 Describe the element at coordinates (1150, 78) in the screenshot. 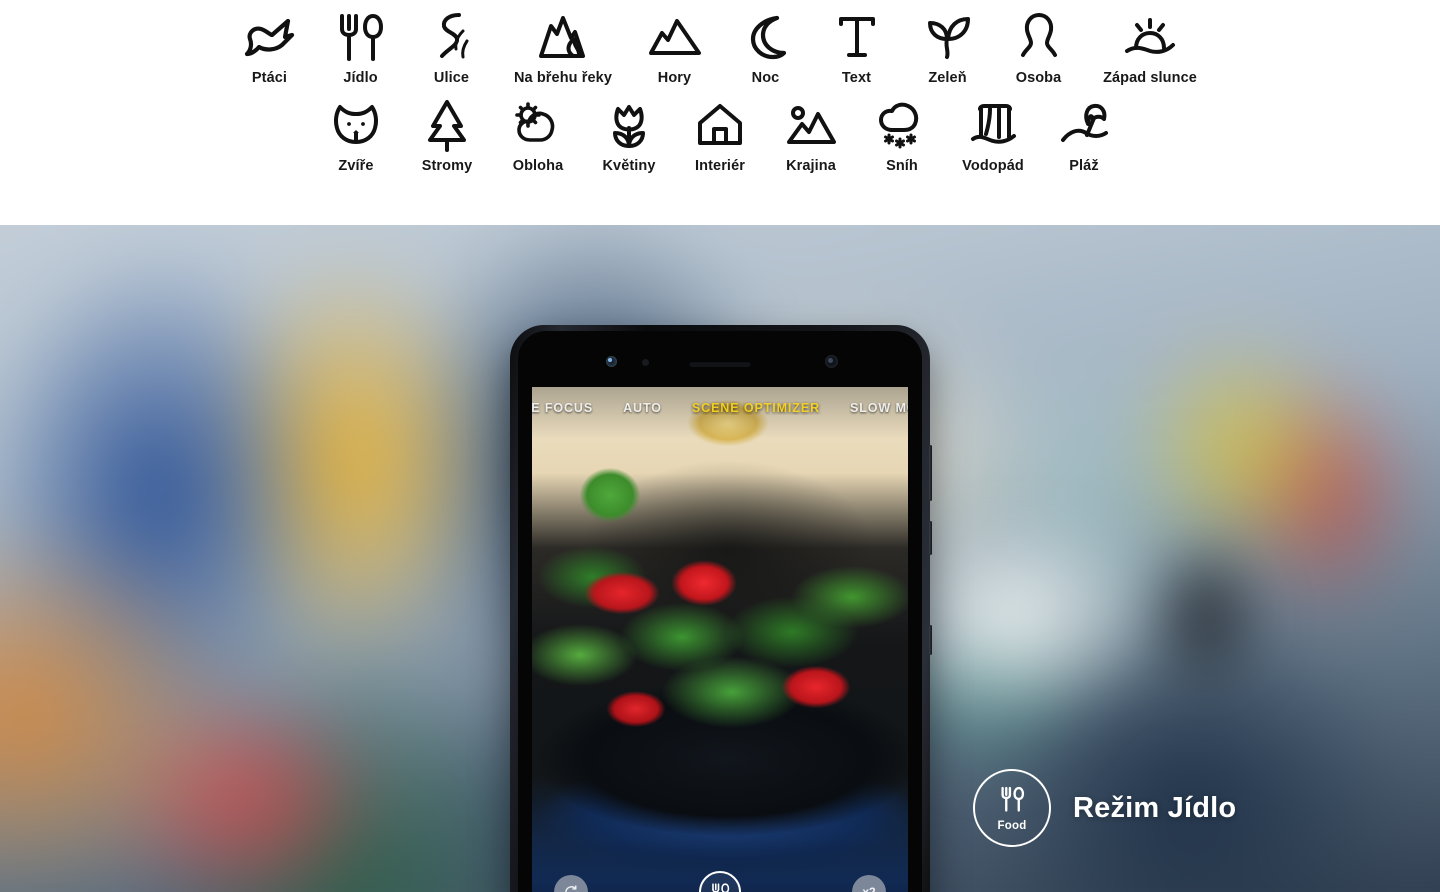

I see `scene-item-label: Západ slunce` at that location.